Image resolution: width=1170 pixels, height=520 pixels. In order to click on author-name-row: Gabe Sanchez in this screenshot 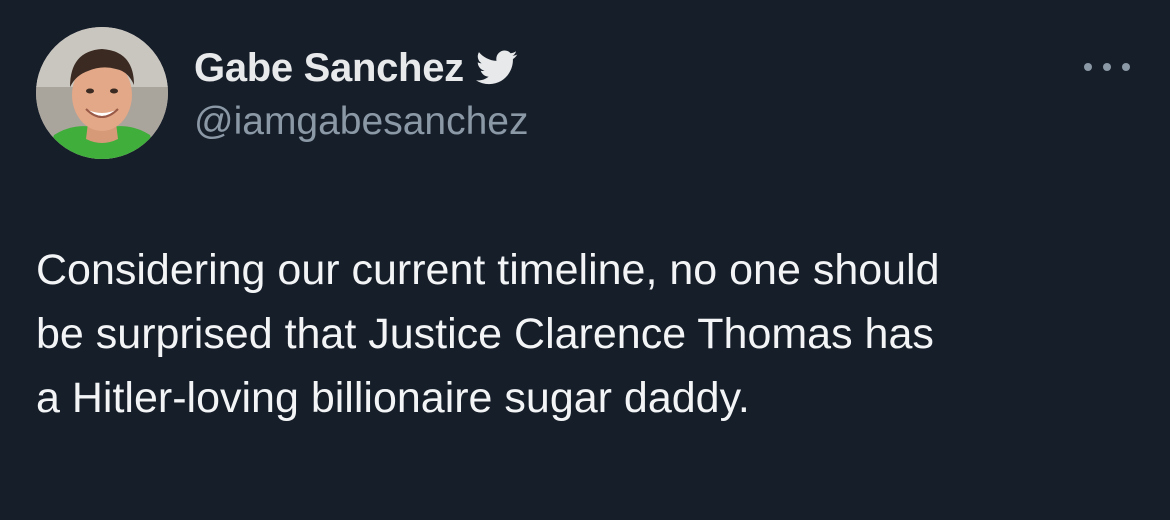, I will do `click(356, 68)`.